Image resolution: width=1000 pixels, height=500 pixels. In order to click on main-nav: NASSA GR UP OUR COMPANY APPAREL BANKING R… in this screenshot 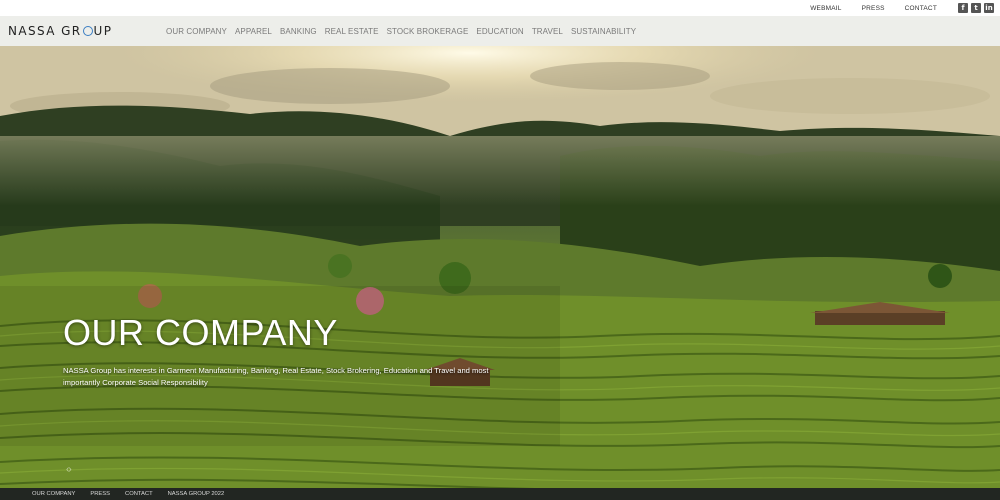, I will do `click(500, 31)`.